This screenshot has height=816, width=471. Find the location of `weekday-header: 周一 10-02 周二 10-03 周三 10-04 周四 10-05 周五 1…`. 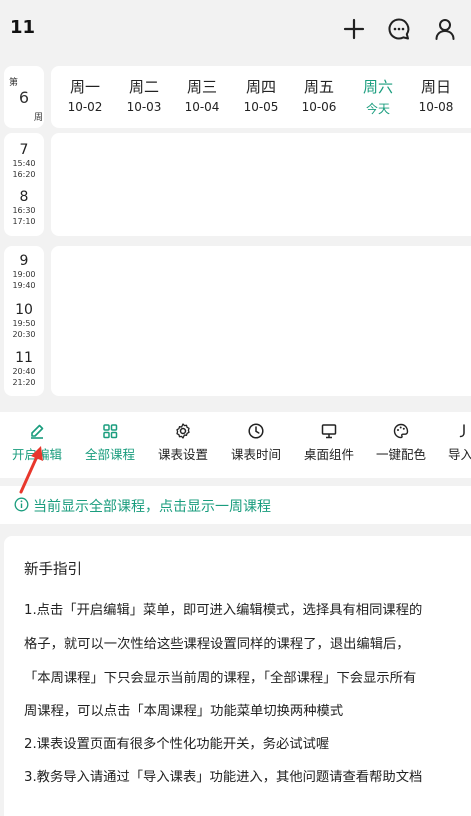

weekday-header: 周一 10-02 周二 10-03 周三 10-04 周四 10-05 周五 1… is located at coordinates (261, 97).